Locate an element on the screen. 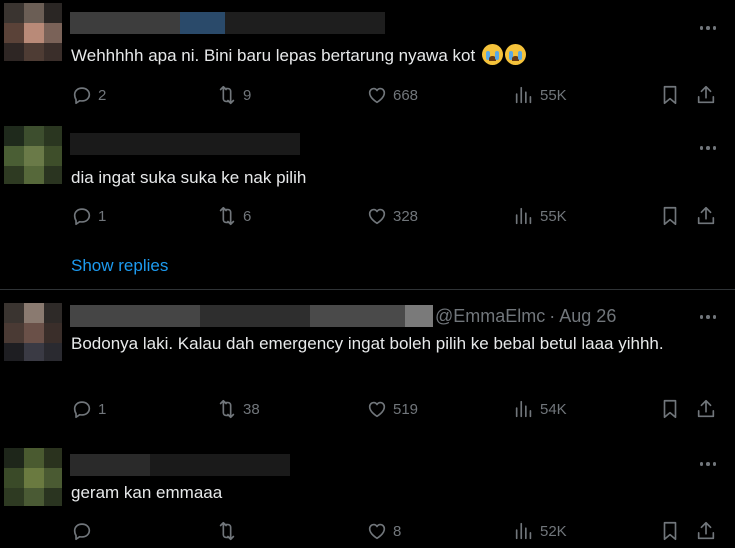 The width and height of the screenshot is (735, 548). views-button: 54K is located at coordinates (540, 409).